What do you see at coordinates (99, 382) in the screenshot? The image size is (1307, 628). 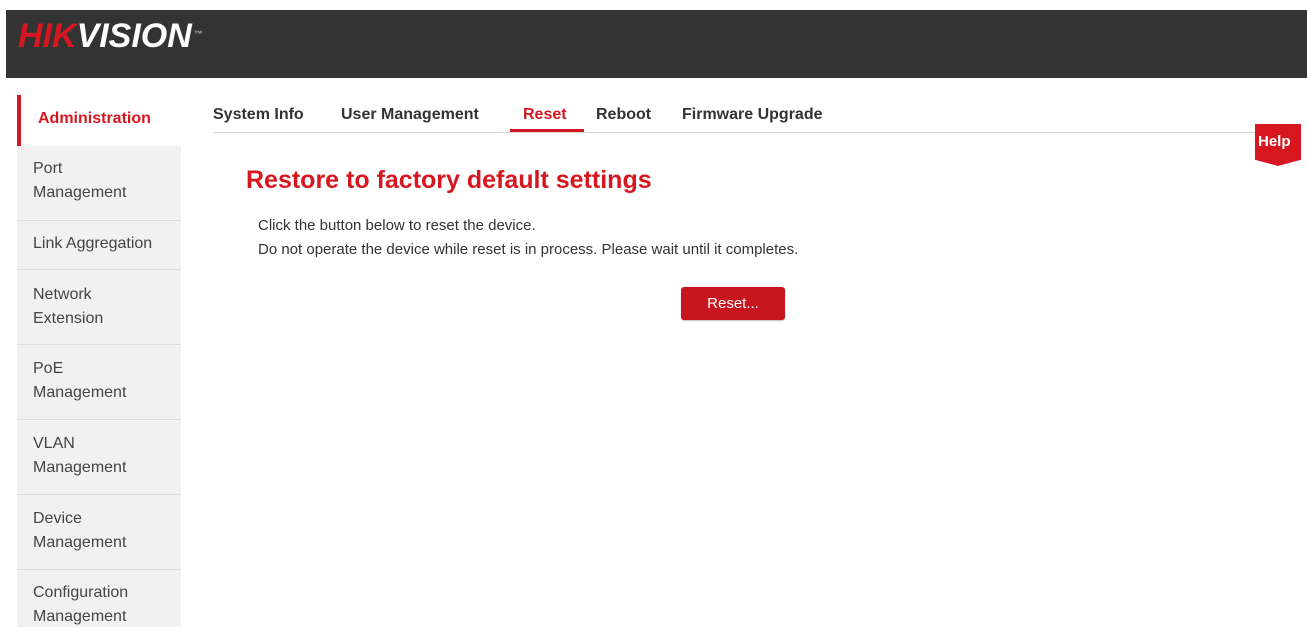 I see `sidebar-item-poe-management: PoE Management` at bounding box center [99, 382].